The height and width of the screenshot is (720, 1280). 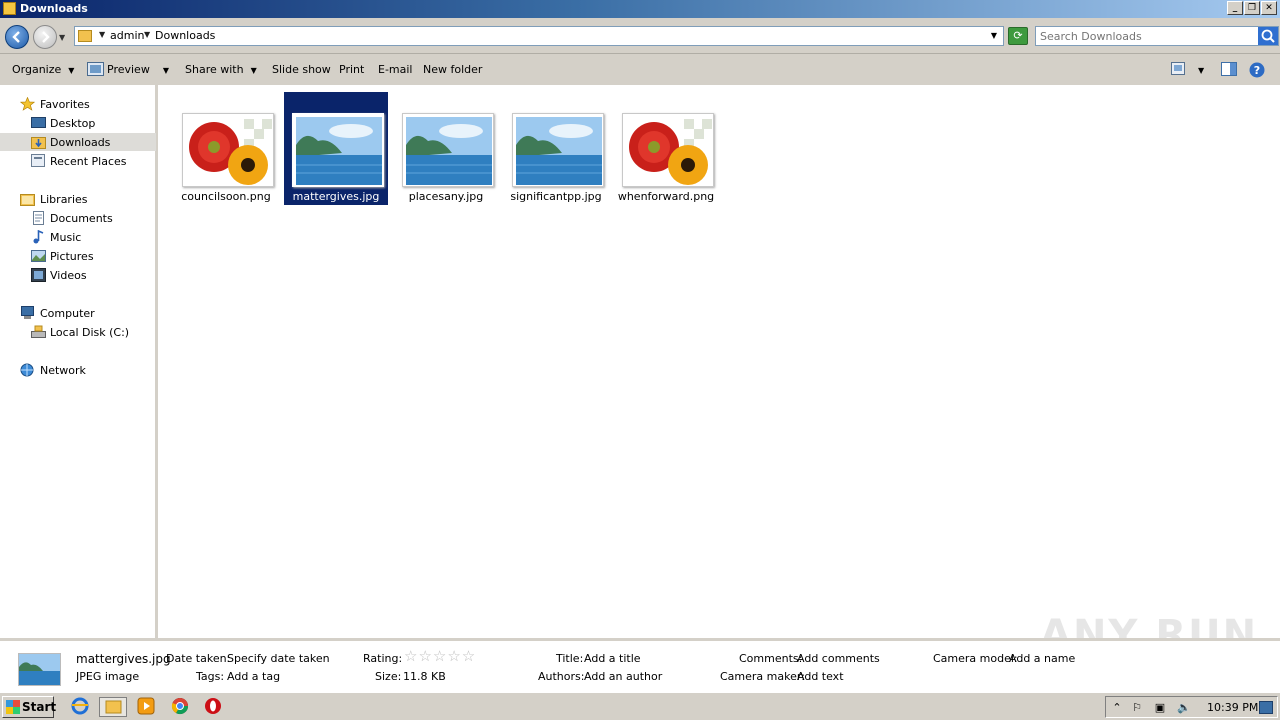 I want to click on nav-computer: Computer, so click(x=78, y=313).